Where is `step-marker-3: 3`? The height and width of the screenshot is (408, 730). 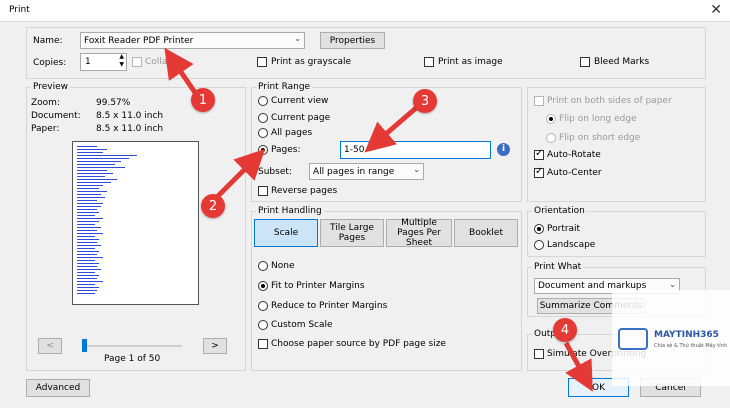
step-marker-3: 3 is located at coordinates (425, 101).